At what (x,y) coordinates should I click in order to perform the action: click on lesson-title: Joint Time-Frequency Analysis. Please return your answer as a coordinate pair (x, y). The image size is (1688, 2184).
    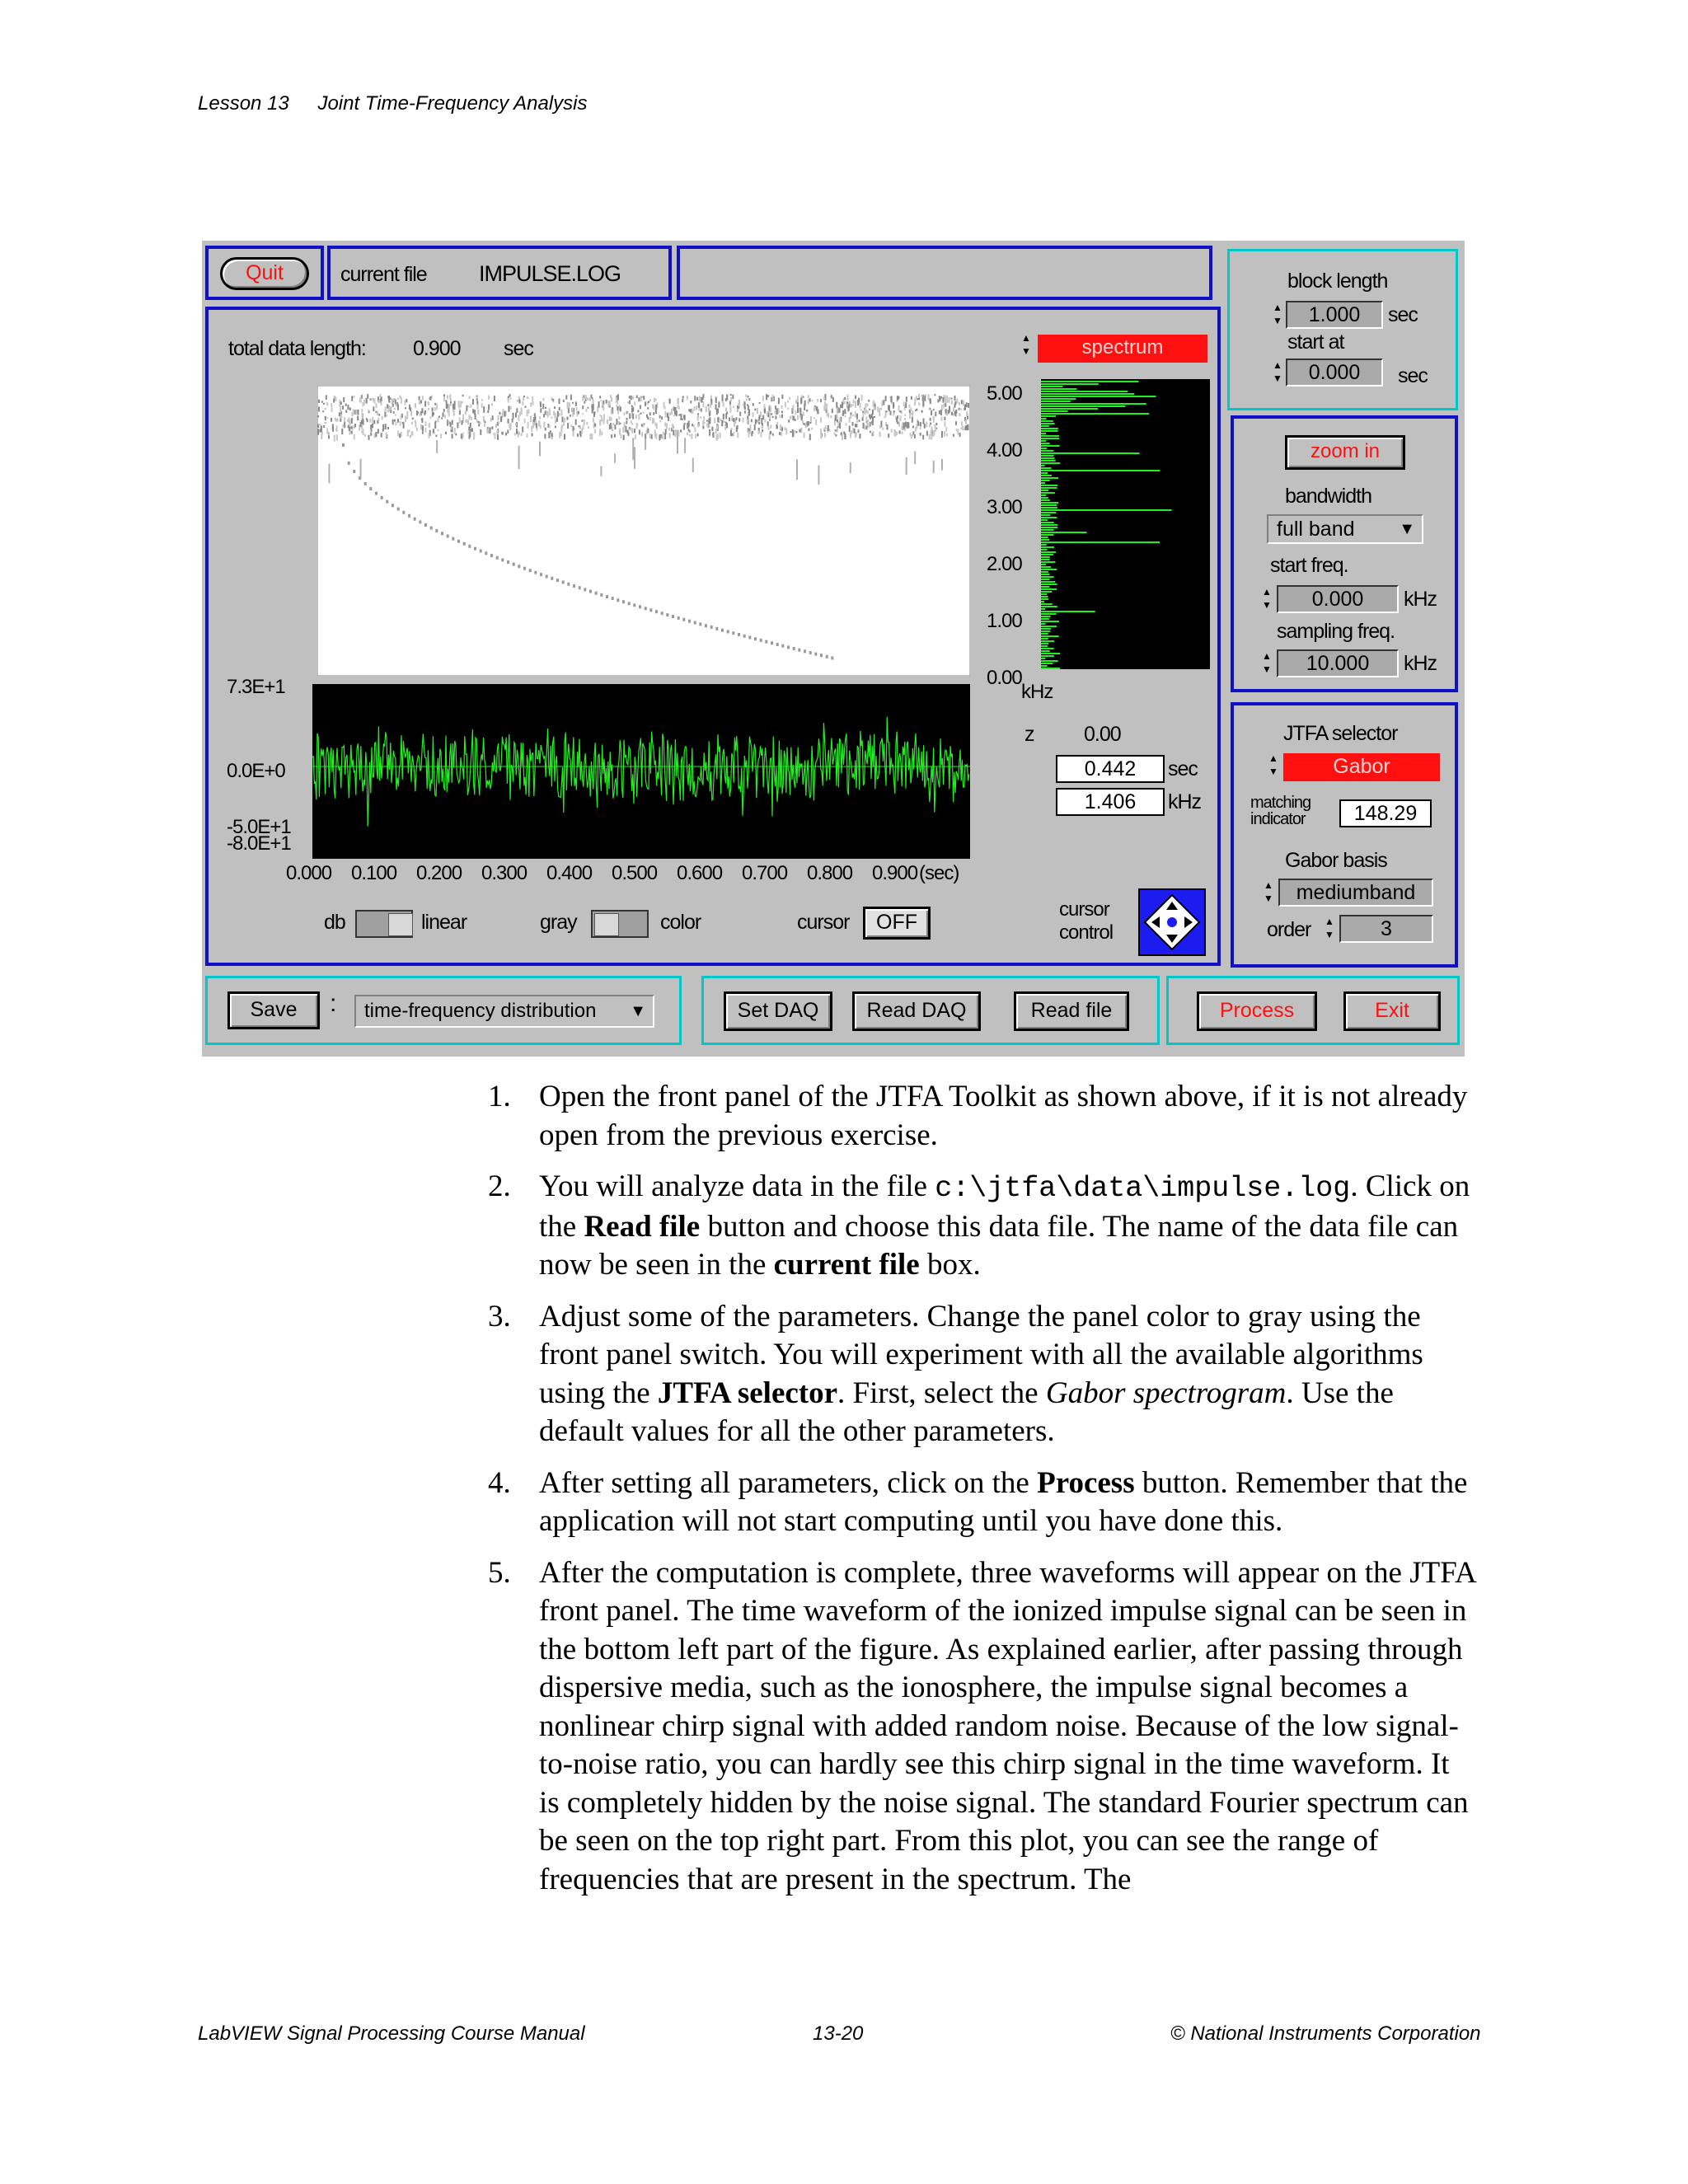
    Looking at the image, I should click on (452, 103).